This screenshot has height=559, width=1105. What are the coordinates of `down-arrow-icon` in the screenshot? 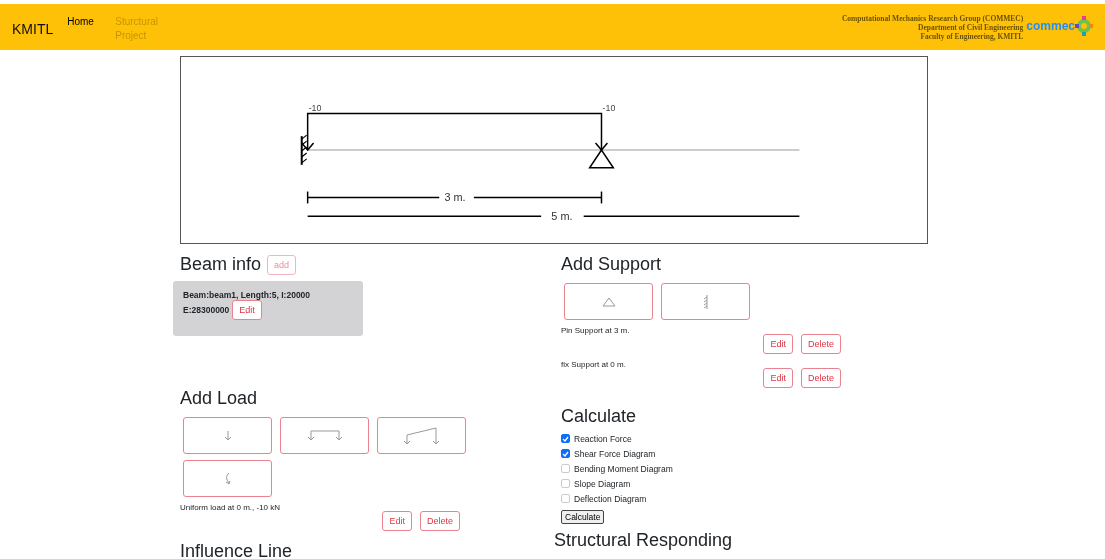 It's located at (227, 435).